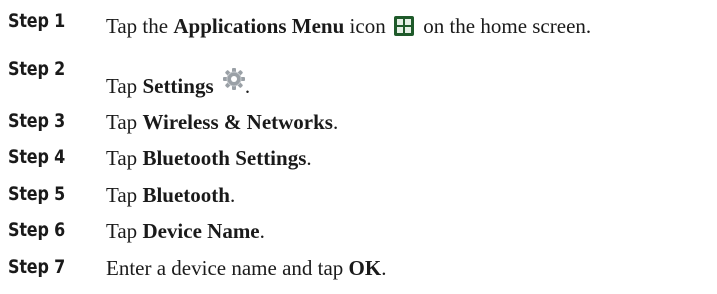 This screenshot has width=717, height=294. What do you see at coordinates (358, 198) in the screenshot?
I see `step-5: Step 5 Tap Bluetooth.` at bounding box center [358, 198].